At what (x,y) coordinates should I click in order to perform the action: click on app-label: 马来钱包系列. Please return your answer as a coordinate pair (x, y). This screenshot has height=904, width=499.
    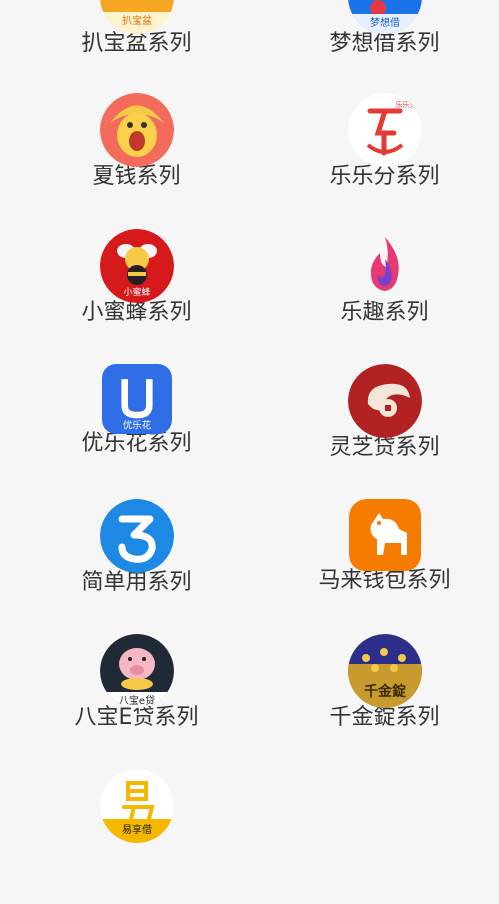
    Looking at the image, I should click on (384, 580).